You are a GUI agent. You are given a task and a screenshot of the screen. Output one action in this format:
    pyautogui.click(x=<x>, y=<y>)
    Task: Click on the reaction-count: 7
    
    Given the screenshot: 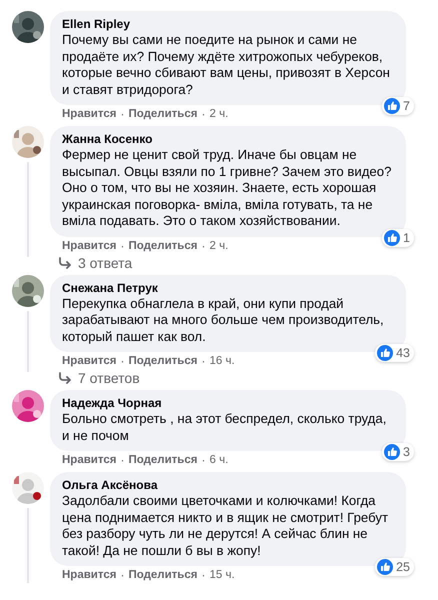 What is the action you would take?
    pyautogui.click(x=406, y=106)
    